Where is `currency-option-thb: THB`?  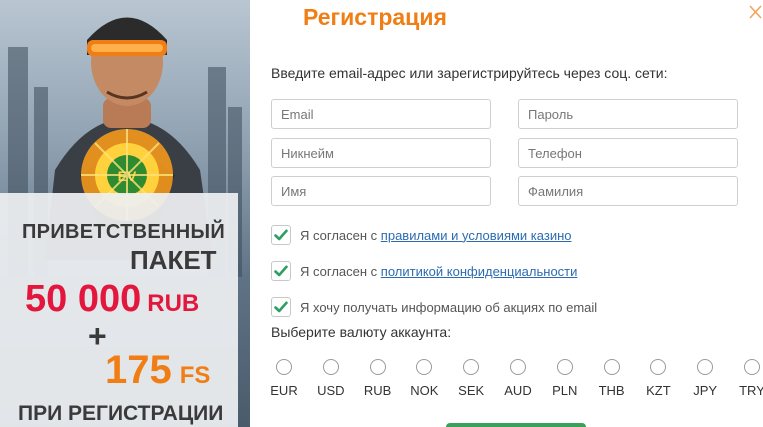
currency-option-thb: THB is located at coordinates (612, 378).